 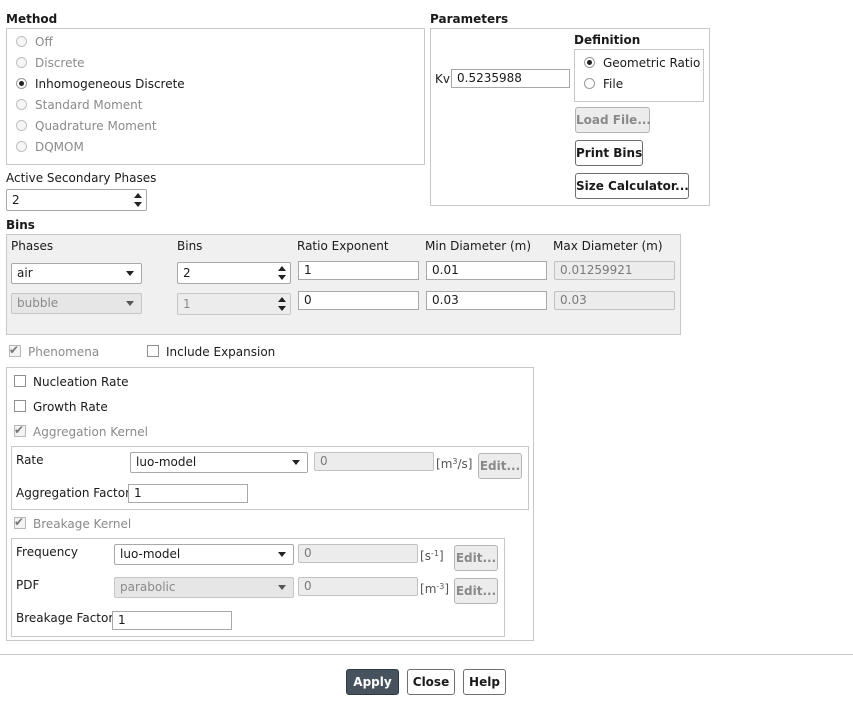 I want to click on method-inhomogeneous-discrete-label: Inhomogeneous Discrete, so click(x=110, y=84).